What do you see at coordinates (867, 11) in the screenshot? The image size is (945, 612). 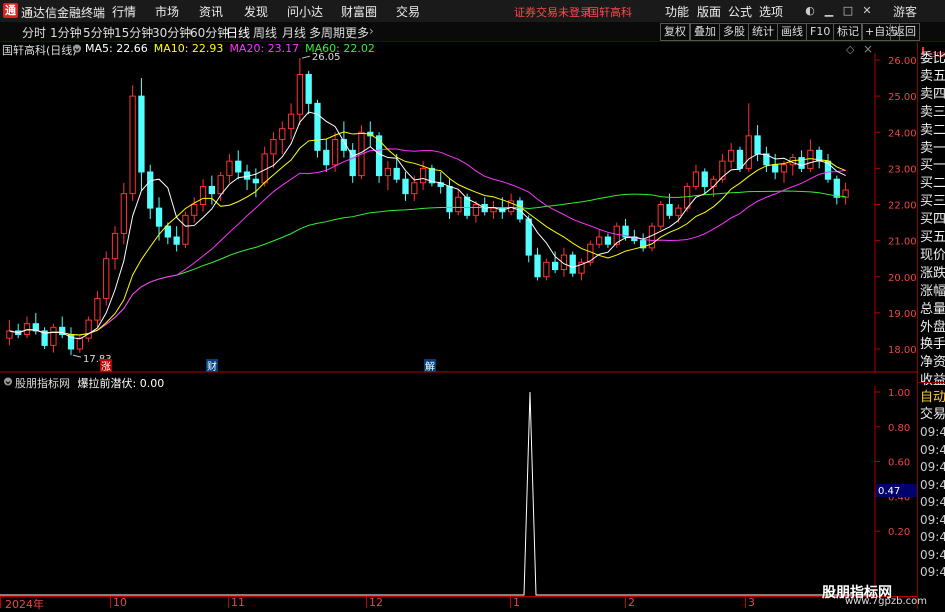 I see `close-icon: ✕` at bounding box center [867, 11].